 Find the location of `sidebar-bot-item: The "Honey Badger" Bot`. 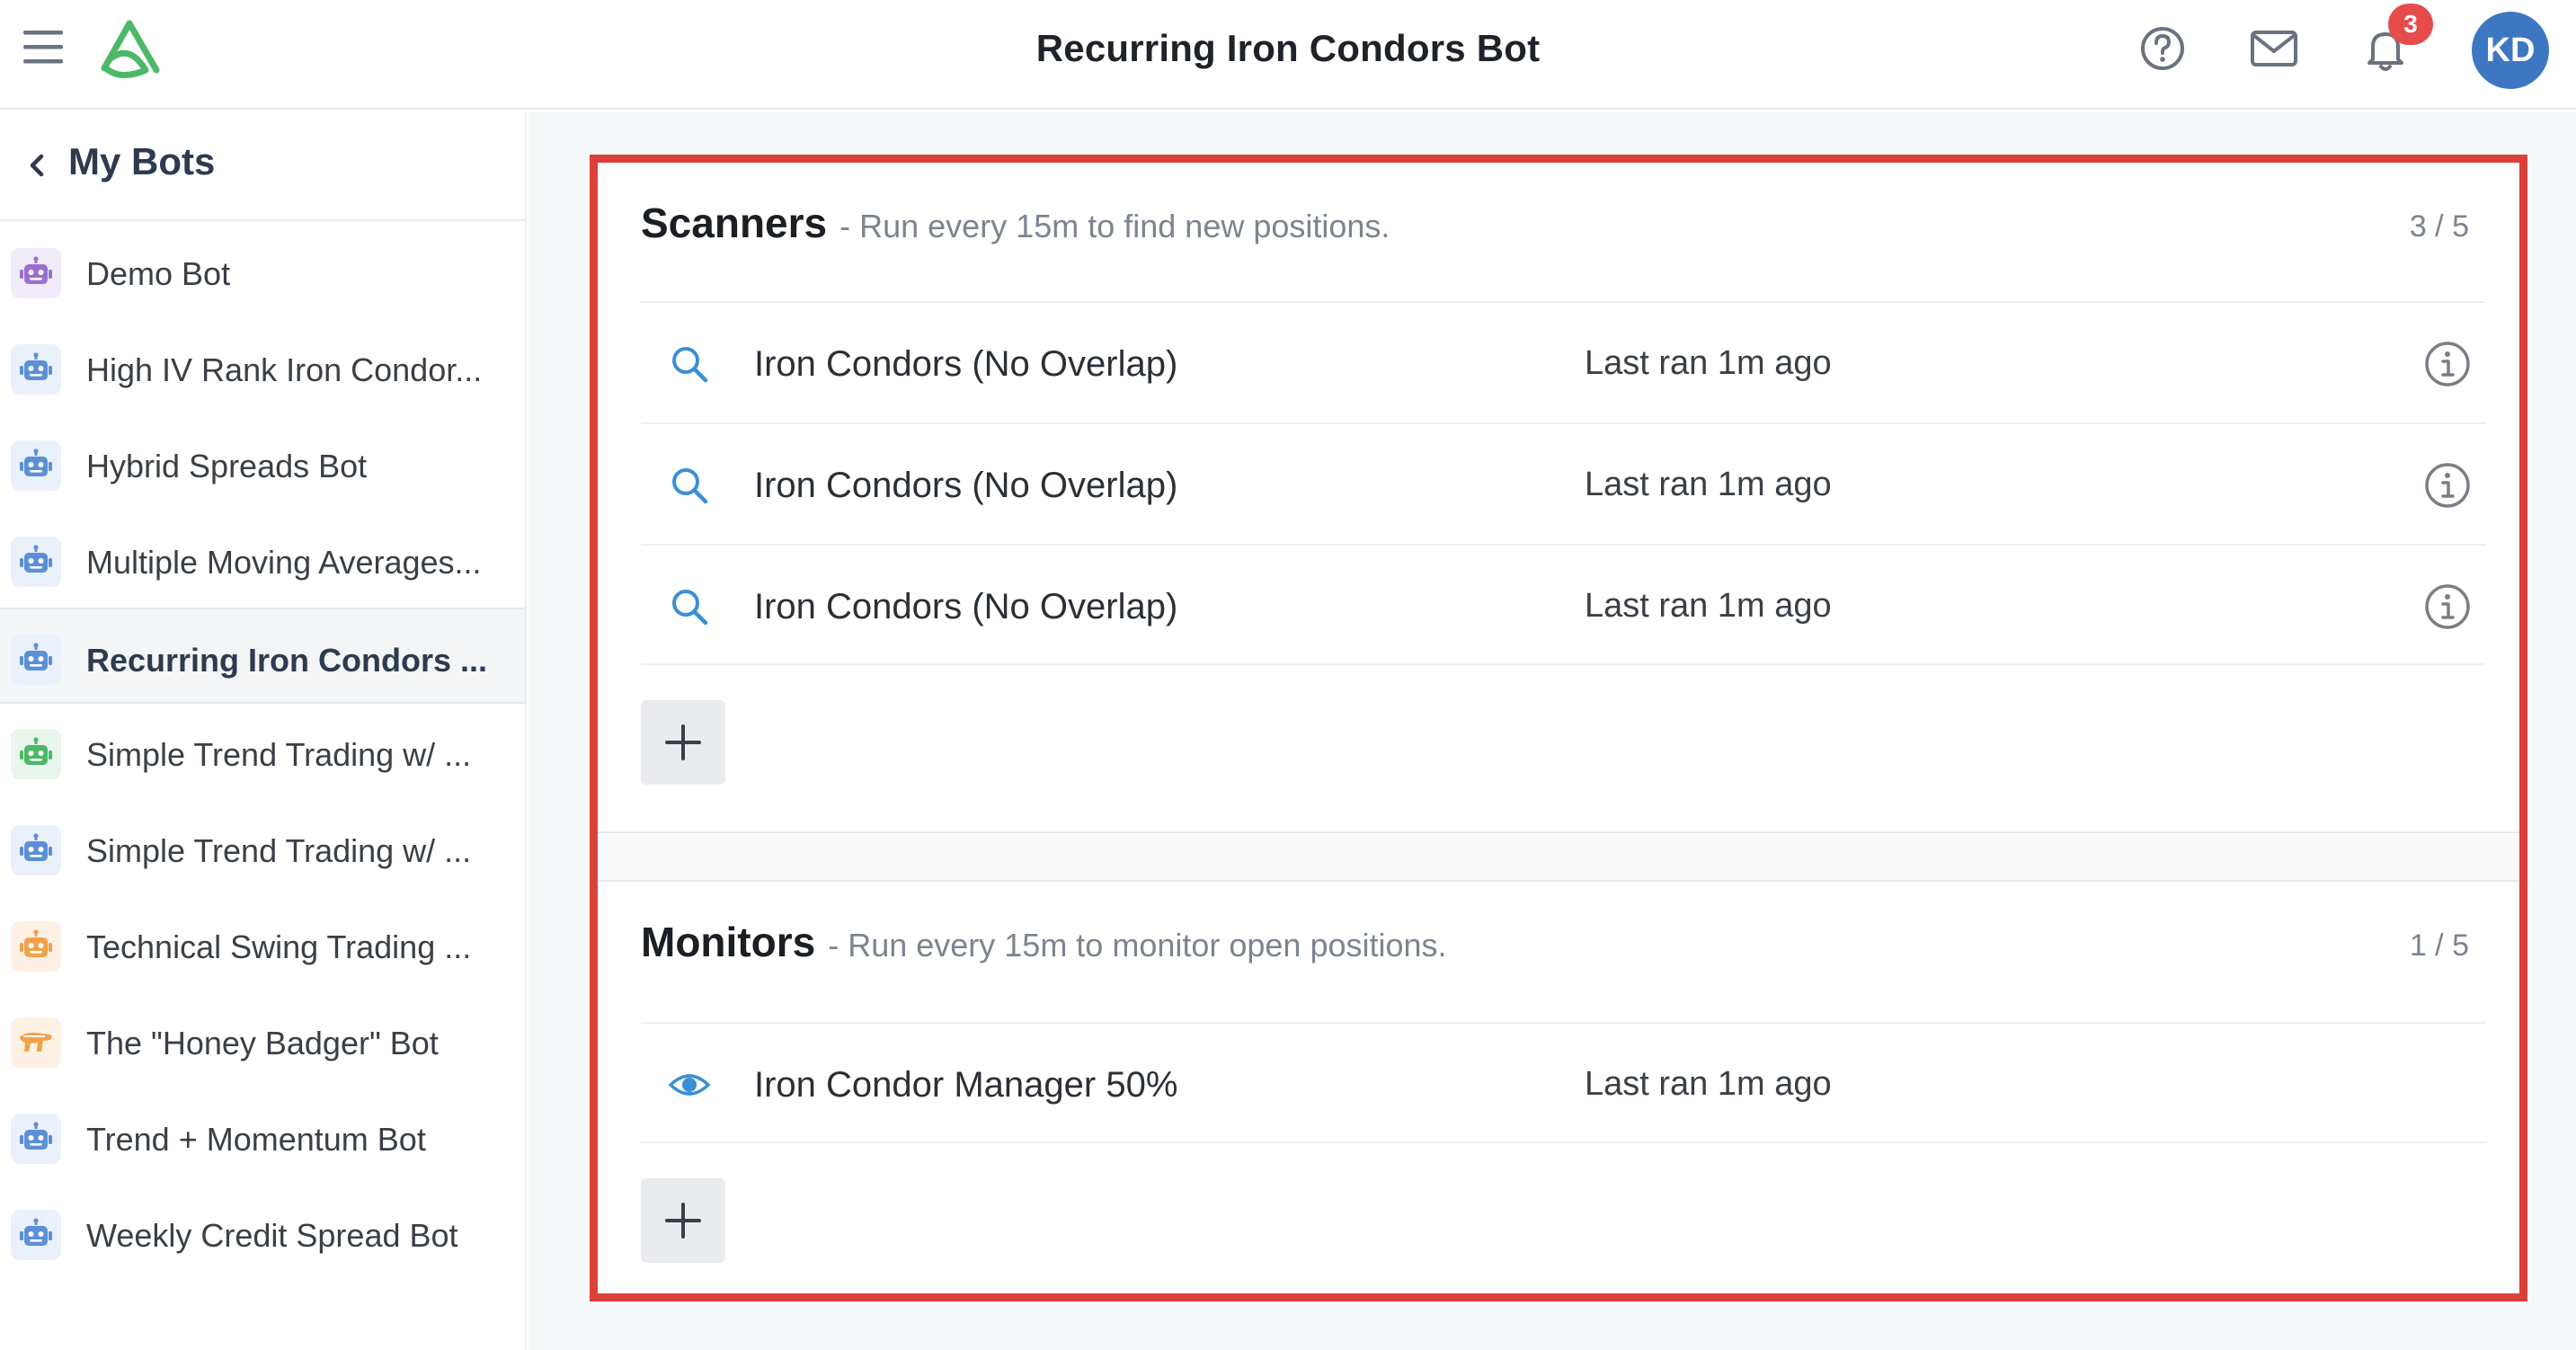

sidebar-bot-item: The "Honey Badger" Bot is located at coordinates (262, 1040).